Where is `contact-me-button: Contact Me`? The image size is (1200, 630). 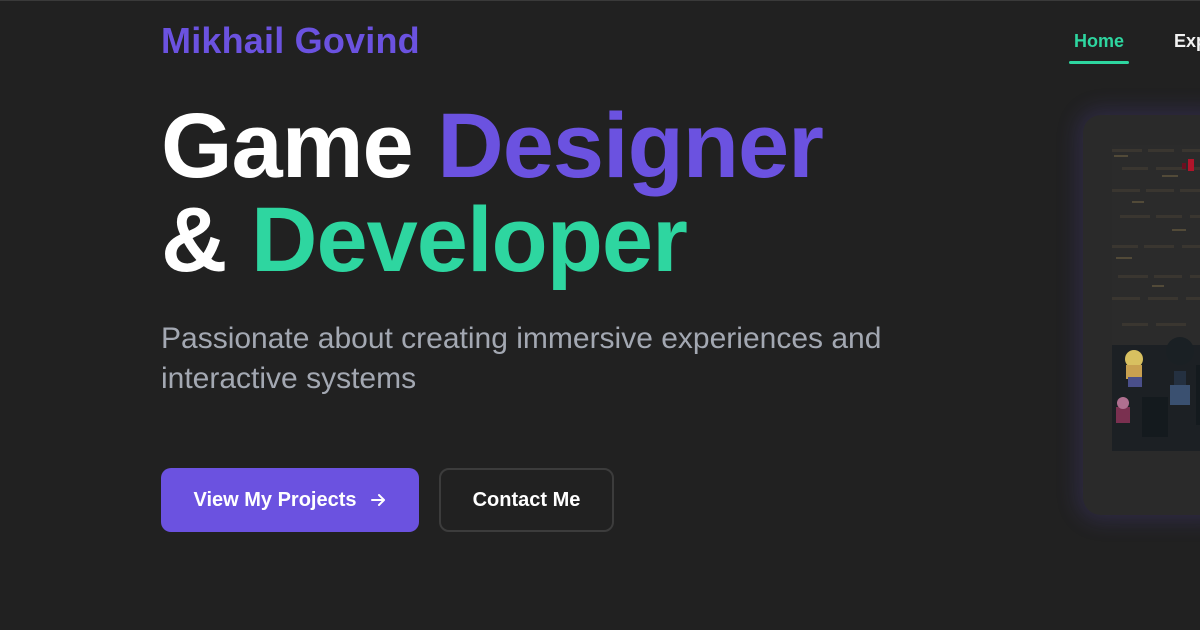 contact-me-button: Contact Me is located at coordinates (526, 500).